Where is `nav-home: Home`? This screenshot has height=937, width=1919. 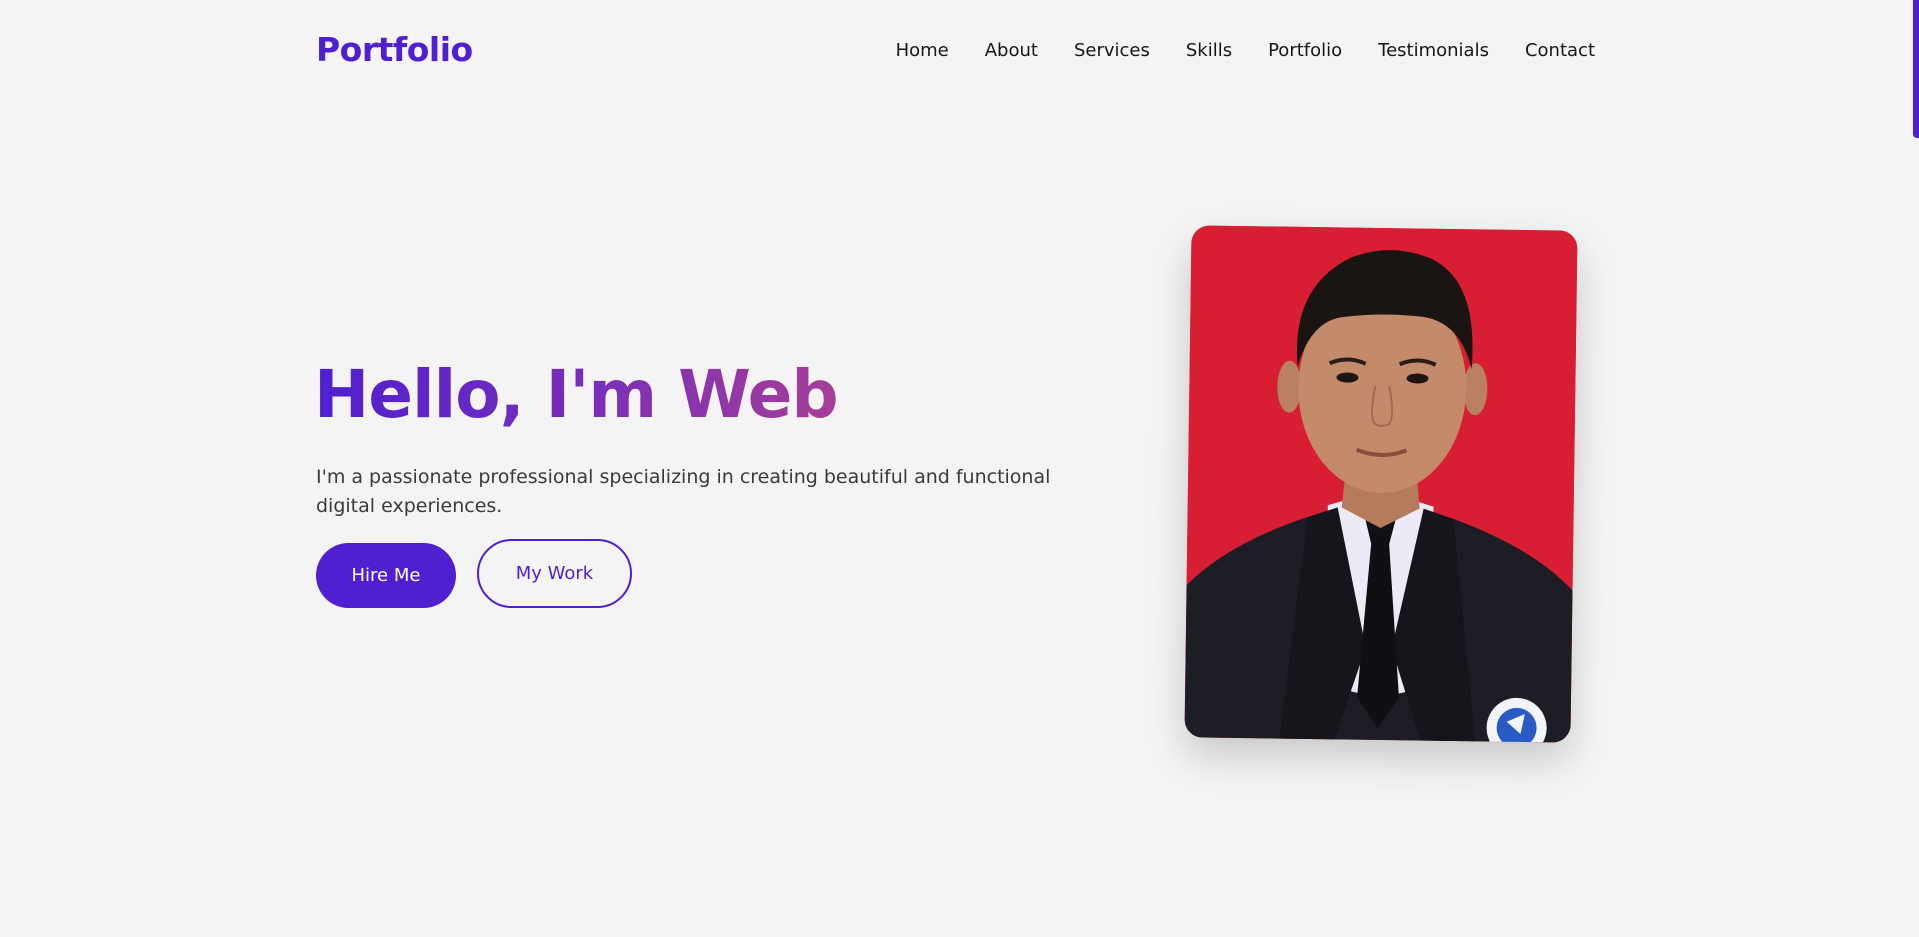
nav-home: Home is located at coordinates (922, 50).